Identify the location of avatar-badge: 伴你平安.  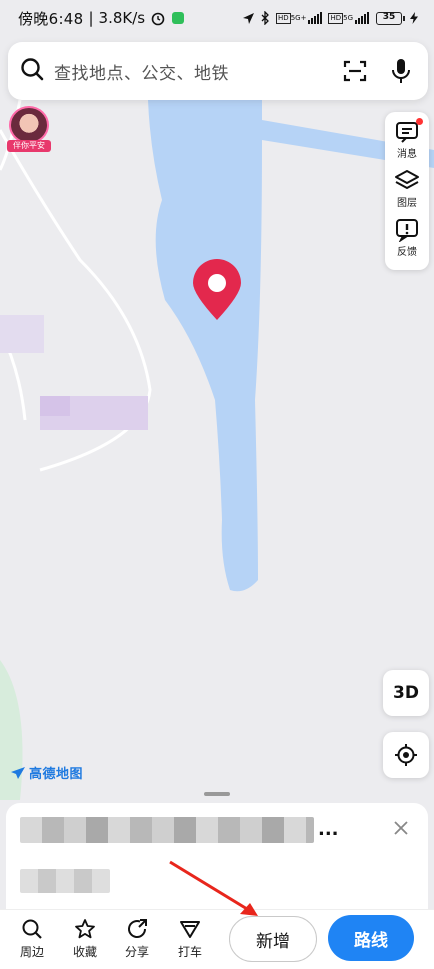
(29, 146).